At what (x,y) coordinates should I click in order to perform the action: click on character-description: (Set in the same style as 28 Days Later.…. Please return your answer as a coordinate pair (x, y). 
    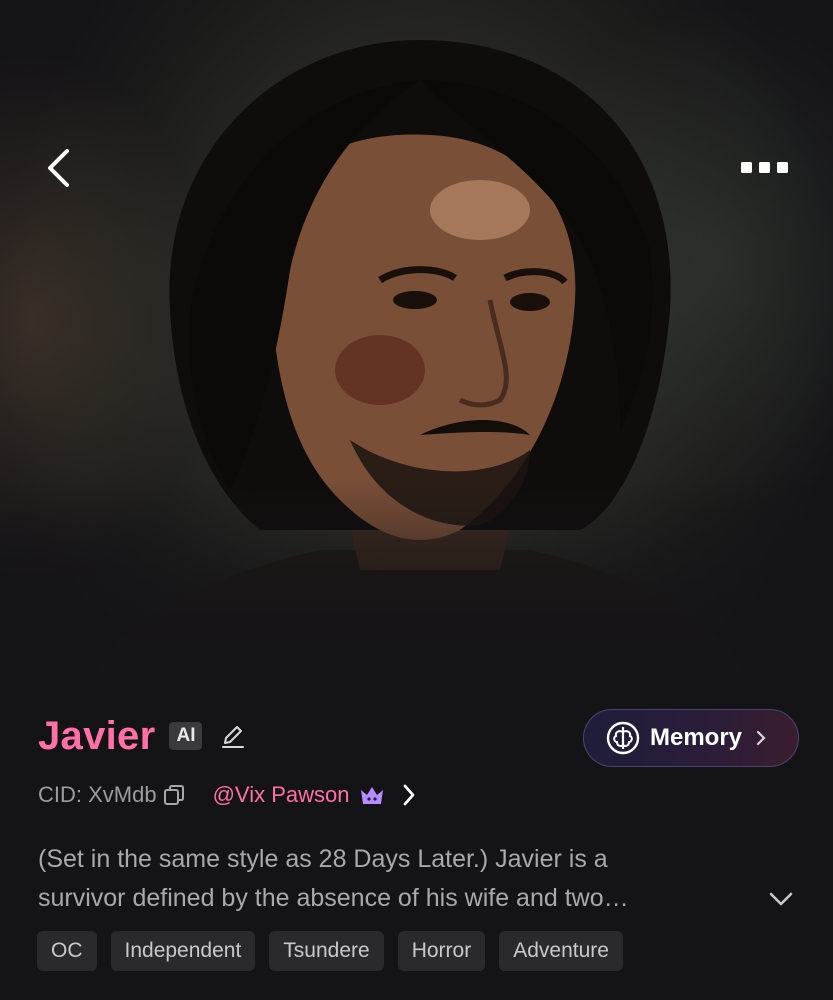
    Looking at the image, I should click on (378, 879).